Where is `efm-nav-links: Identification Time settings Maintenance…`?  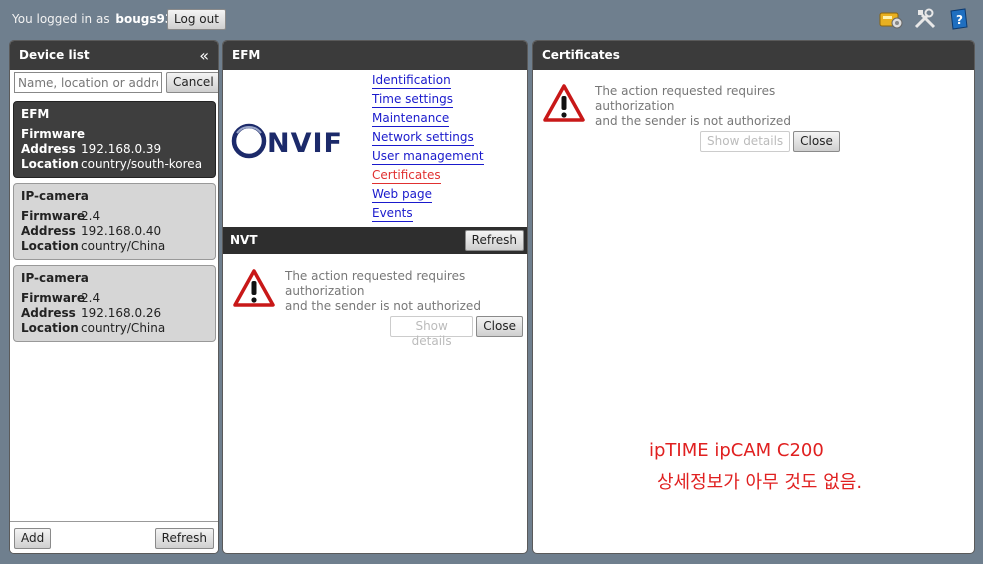 efm-nav-links: Identification Time settings Maintenance… is located at coordinates (428, 149).